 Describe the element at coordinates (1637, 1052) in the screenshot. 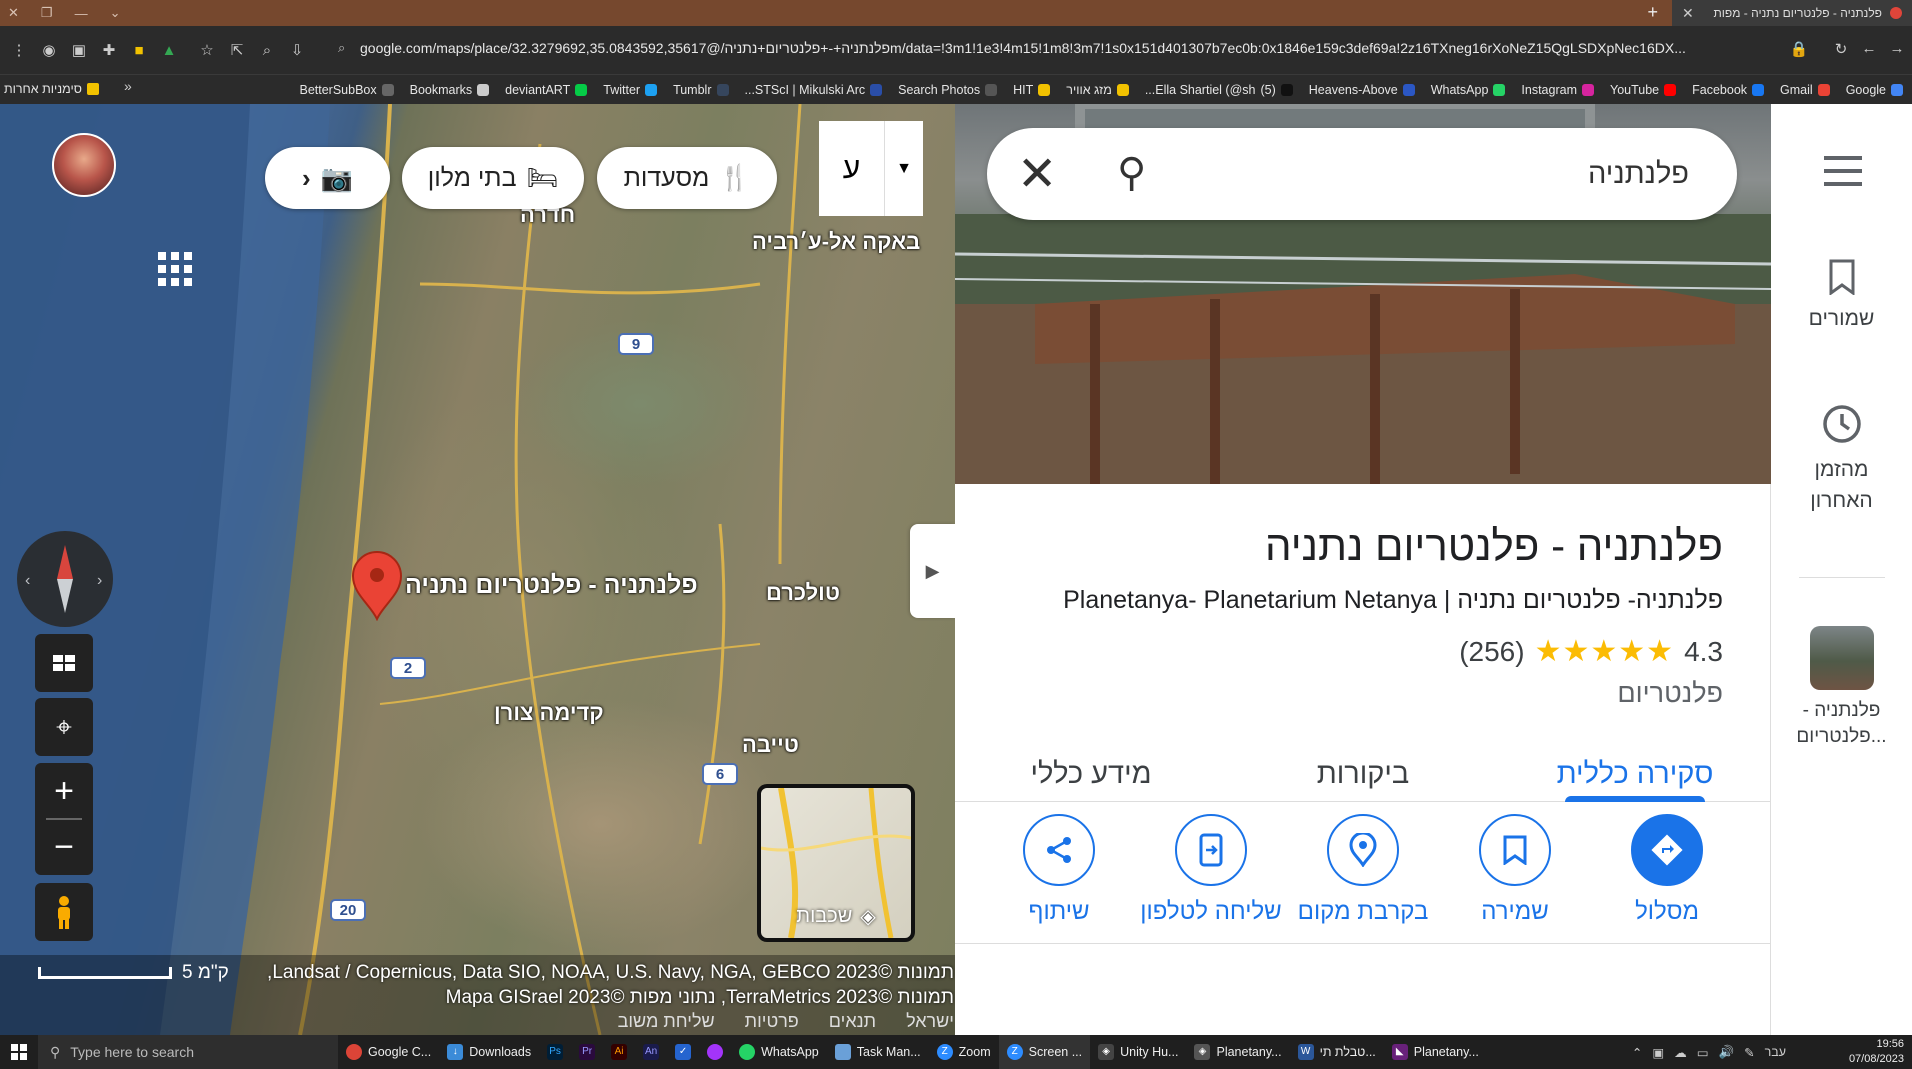

I see `tray-chevron-icon: ⌃` at that location.